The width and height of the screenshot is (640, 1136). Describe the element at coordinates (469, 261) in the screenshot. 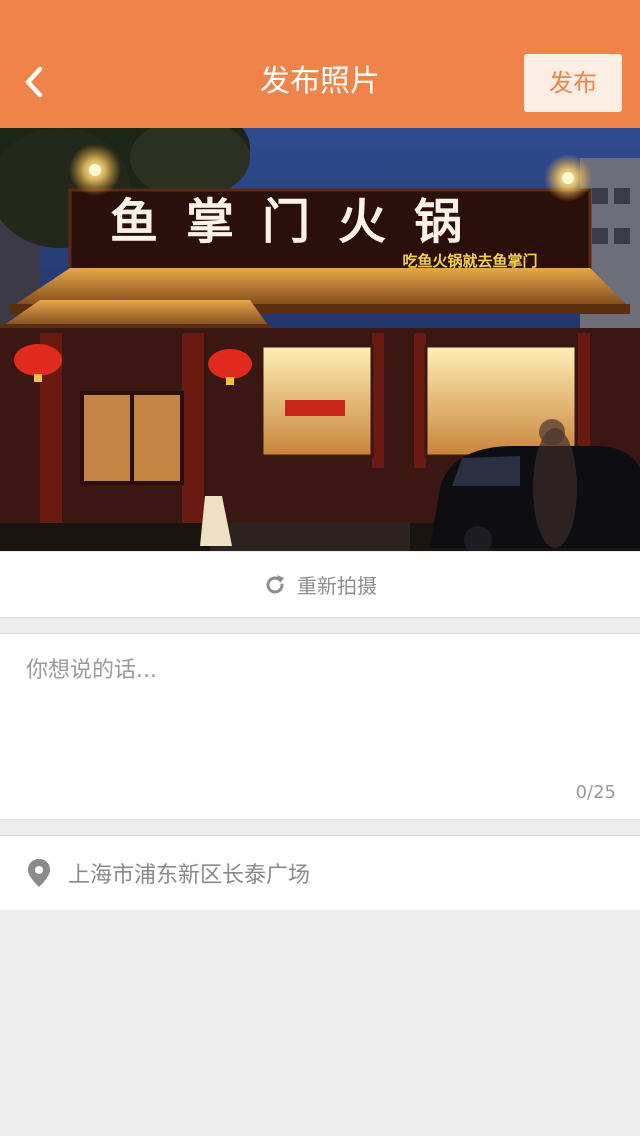

I see `sign-slogan: 吃鱼火锅就去鱼掌门` at that location.